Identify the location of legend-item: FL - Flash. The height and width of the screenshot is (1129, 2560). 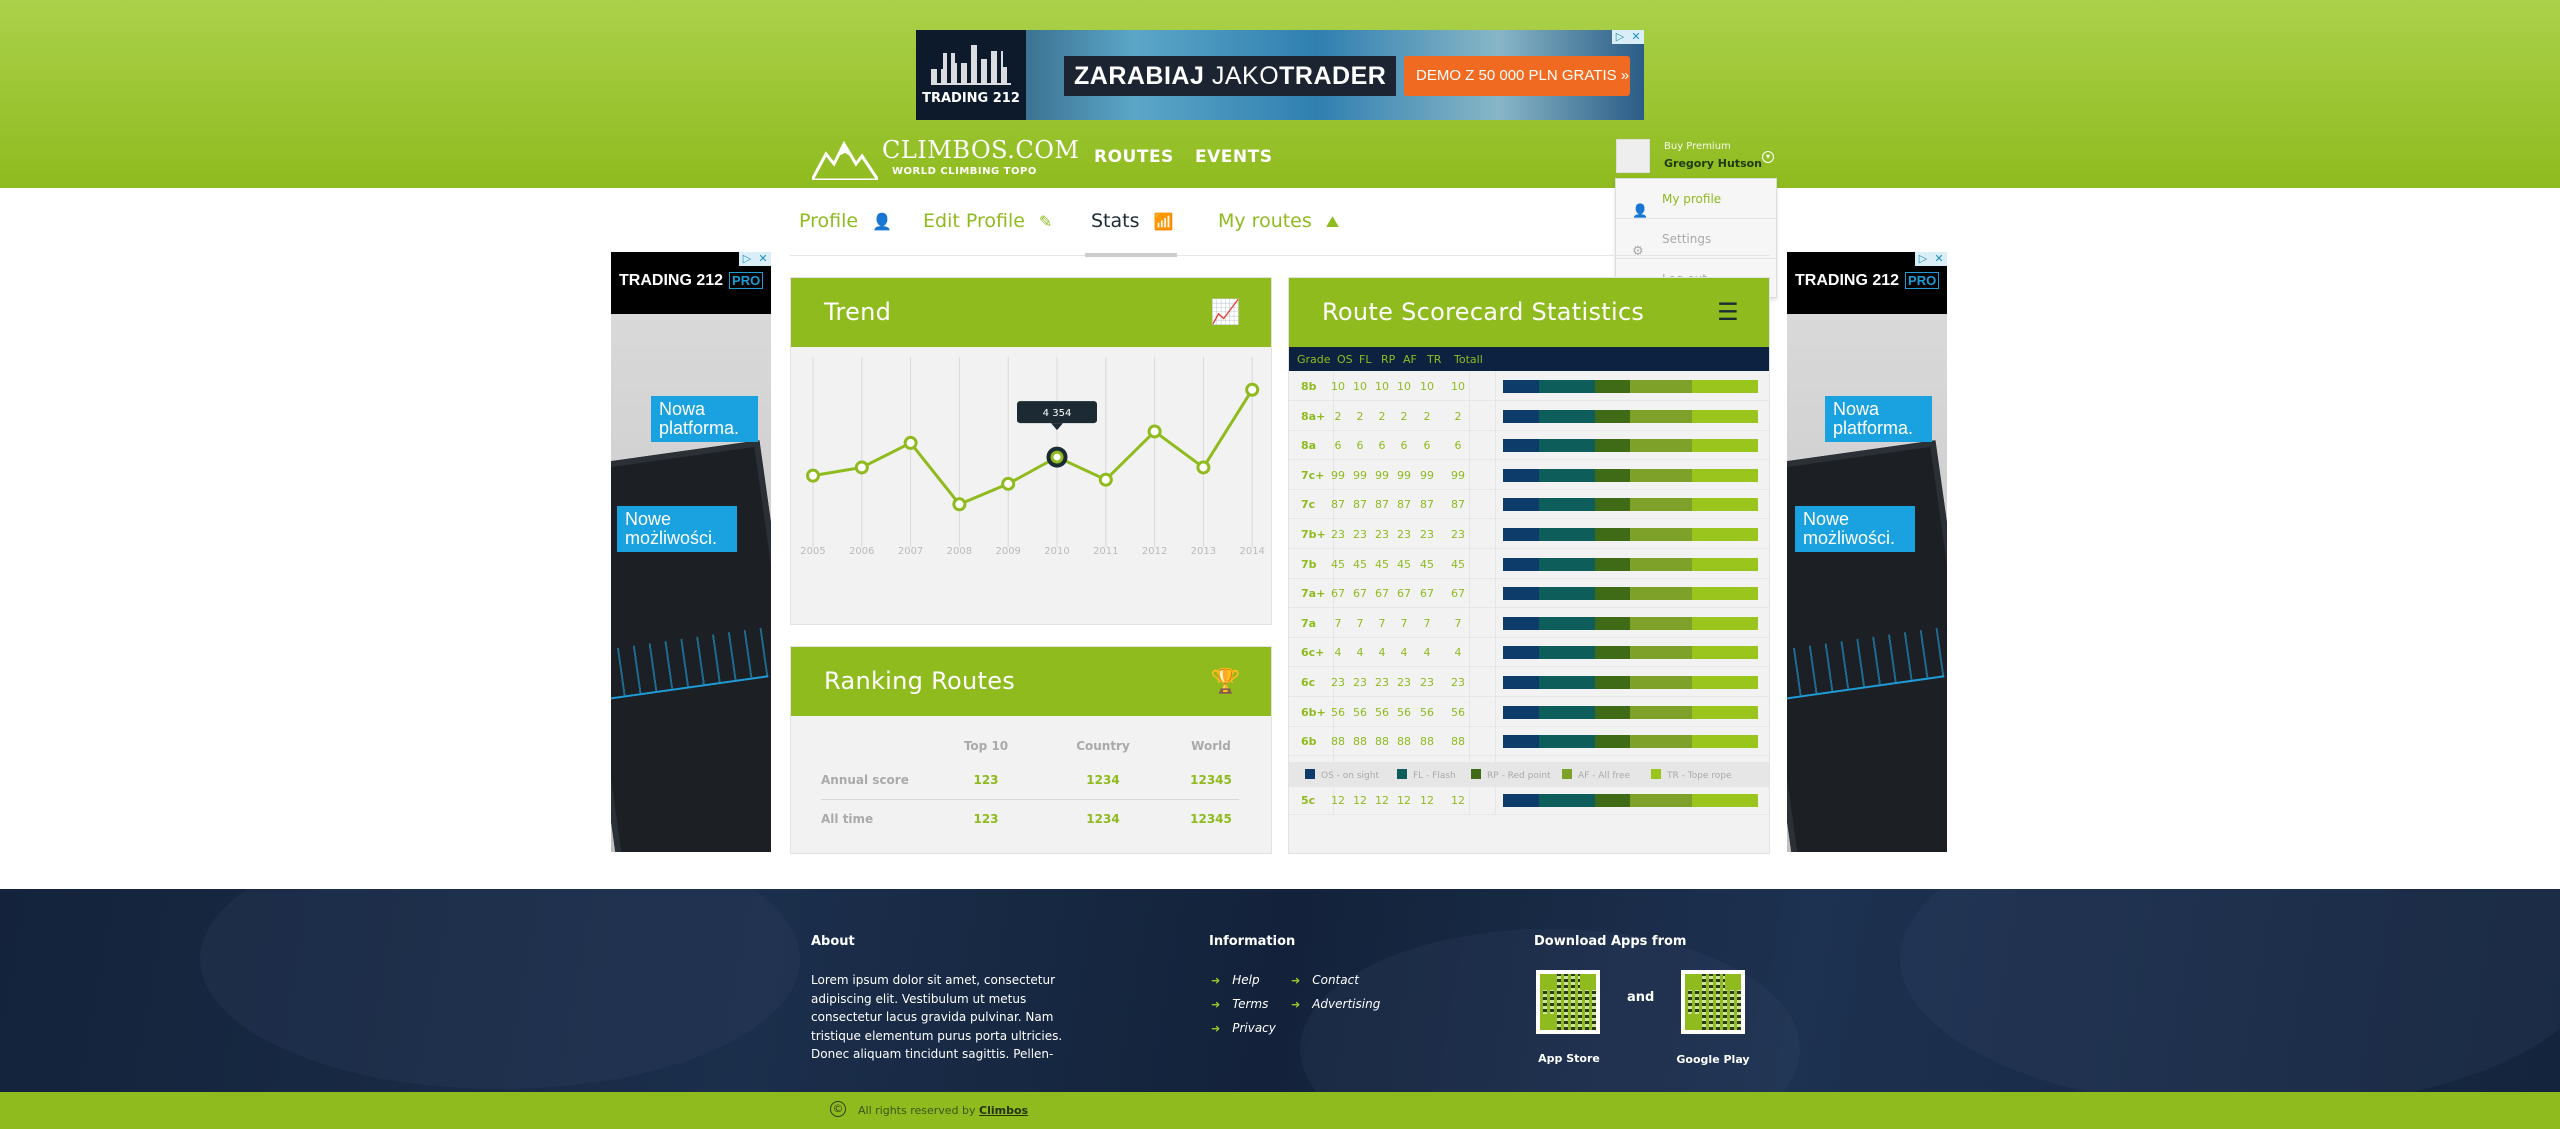
(1426, 775).